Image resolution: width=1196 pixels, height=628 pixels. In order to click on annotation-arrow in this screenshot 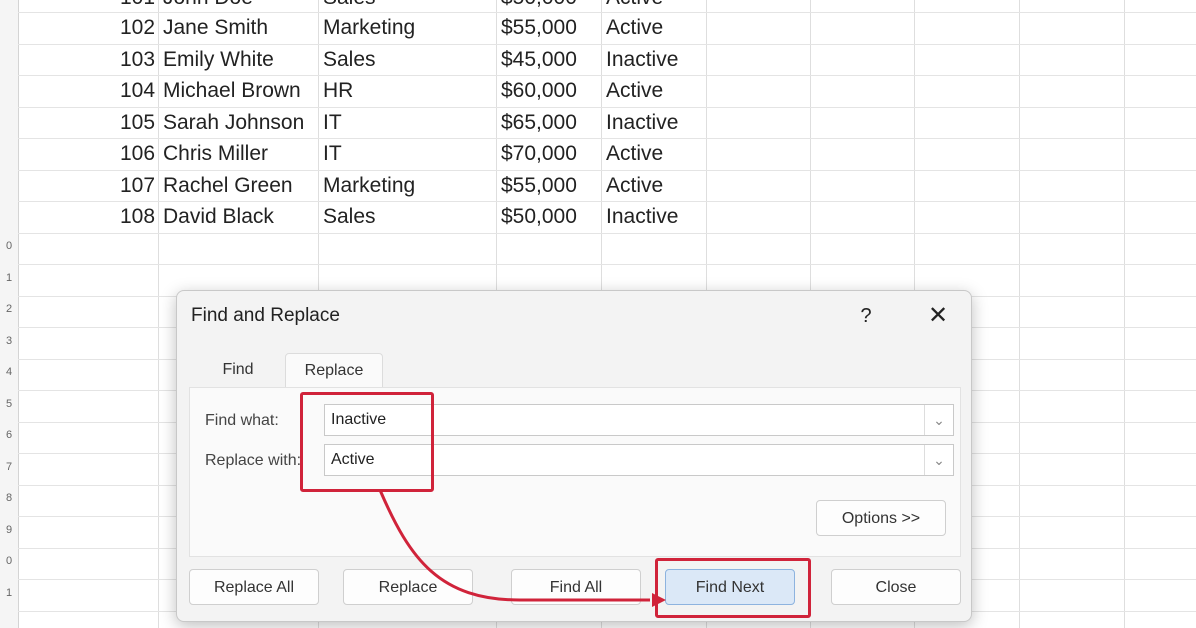, I will do `click(522, 548)`.